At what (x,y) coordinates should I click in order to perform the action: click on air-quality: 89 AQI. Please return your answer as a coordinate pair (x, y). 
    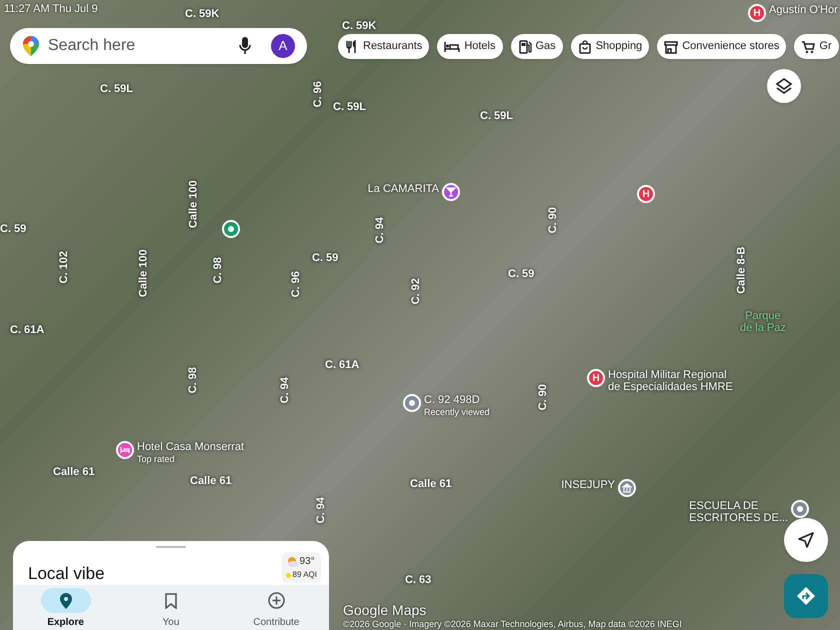
    Looking at the image, I should click on (304, 575).